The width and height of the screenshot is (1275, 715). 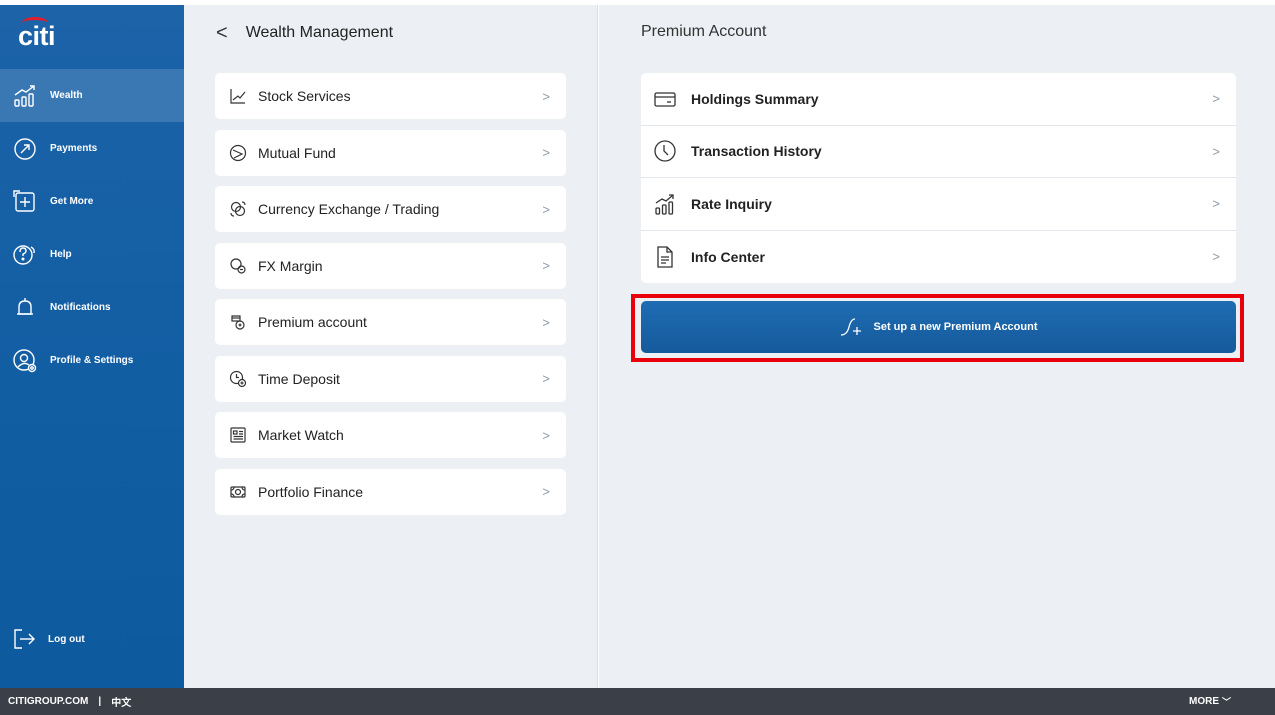 What do you see at coordinates (312, 322) in the screenshot?
I see `menu-item-label: Premium account` at bounding box center [312, 322].